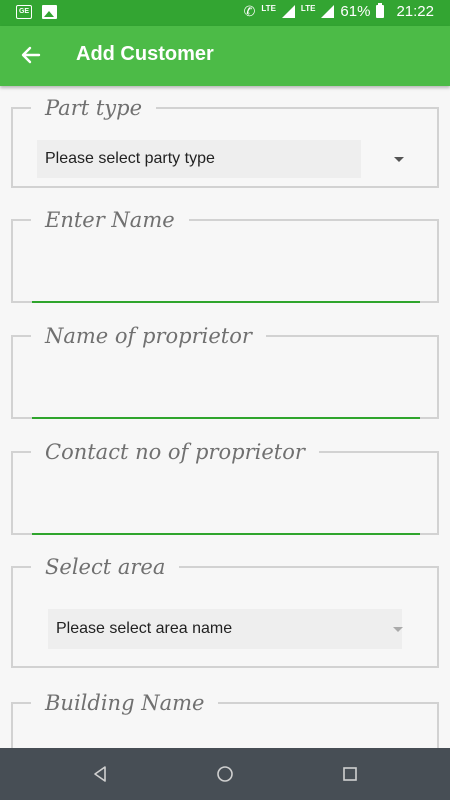 Image resolution: width=450 pixels, height=800 pixels. Describe the element at coordinates (144, 628) in the screenshot. I see `area-value: Please select area name` at that location.